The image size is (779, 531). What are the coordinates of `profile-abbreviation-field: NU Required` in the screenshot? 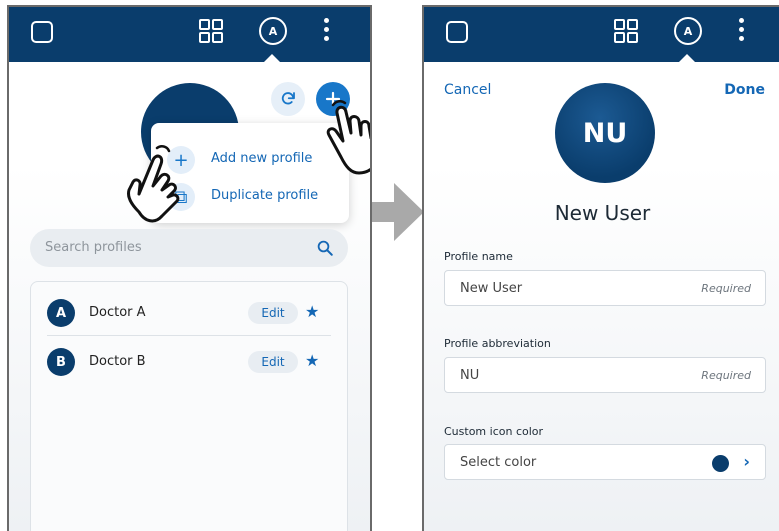 It's located at (605, 375).